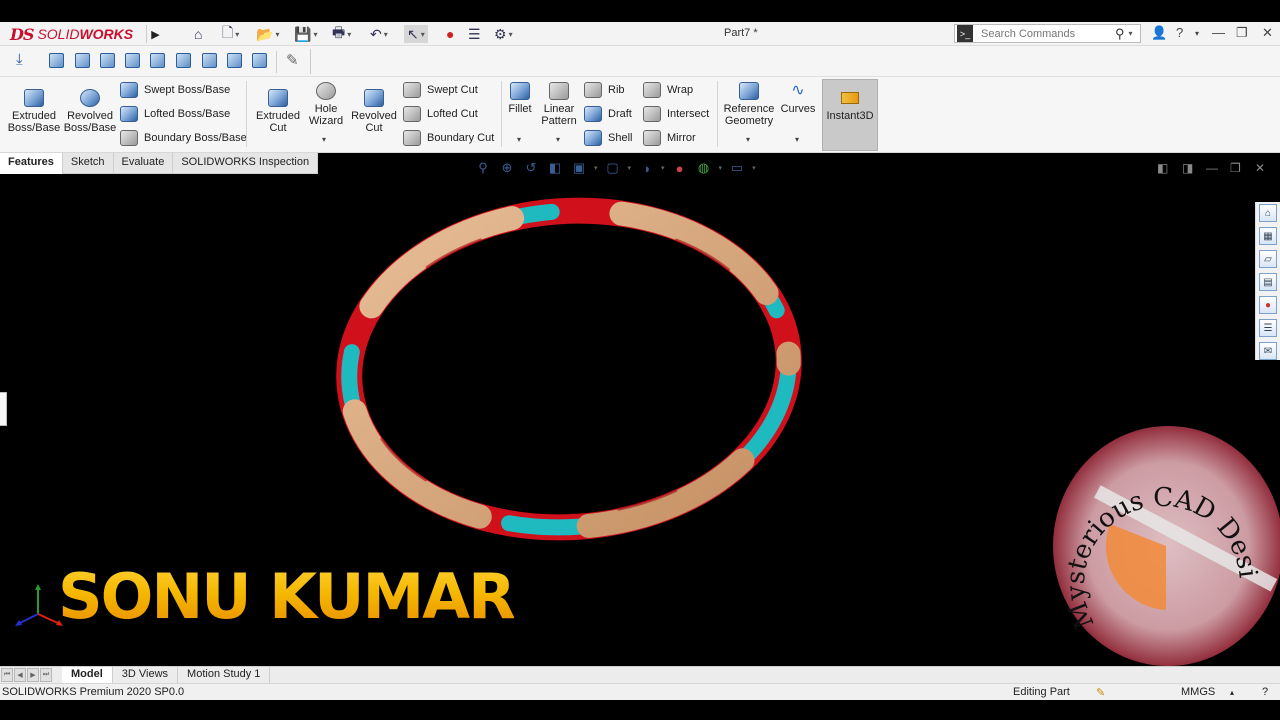 The height and width of the screenshot is (720, 1280). What do you see at coordinates (1159, 33) in the screenshot?
I see `user-account-icon: 👤` at bounding box center [1159, 33].